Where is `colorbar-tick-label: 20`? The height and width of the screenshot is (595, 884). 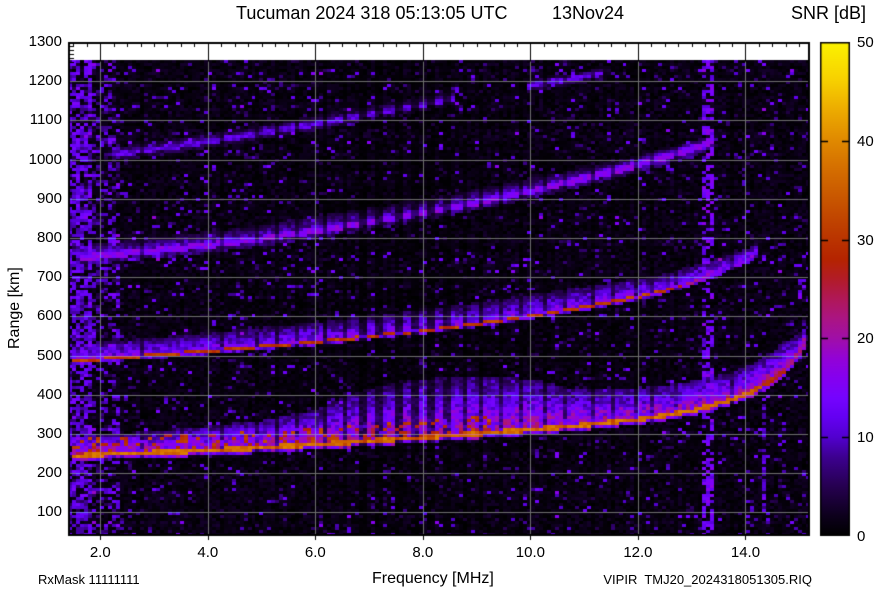 colorbar-tick-label: 20 is located at coordinates (865, 339).